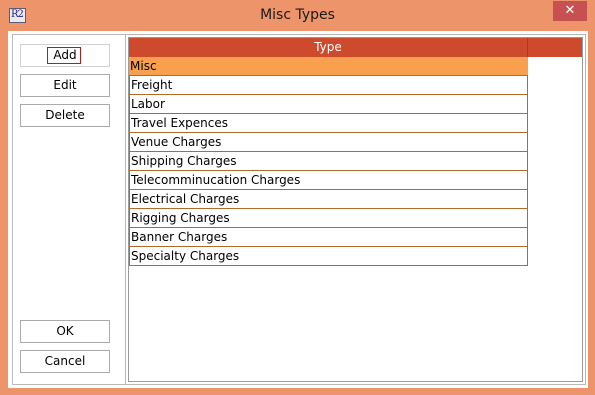 This screenshot has width=595, height=395. What do you see at coordinates (328, 256) in the screenshot?
I see `table-row: Specialty Charges` at bounding box center [328, 256].